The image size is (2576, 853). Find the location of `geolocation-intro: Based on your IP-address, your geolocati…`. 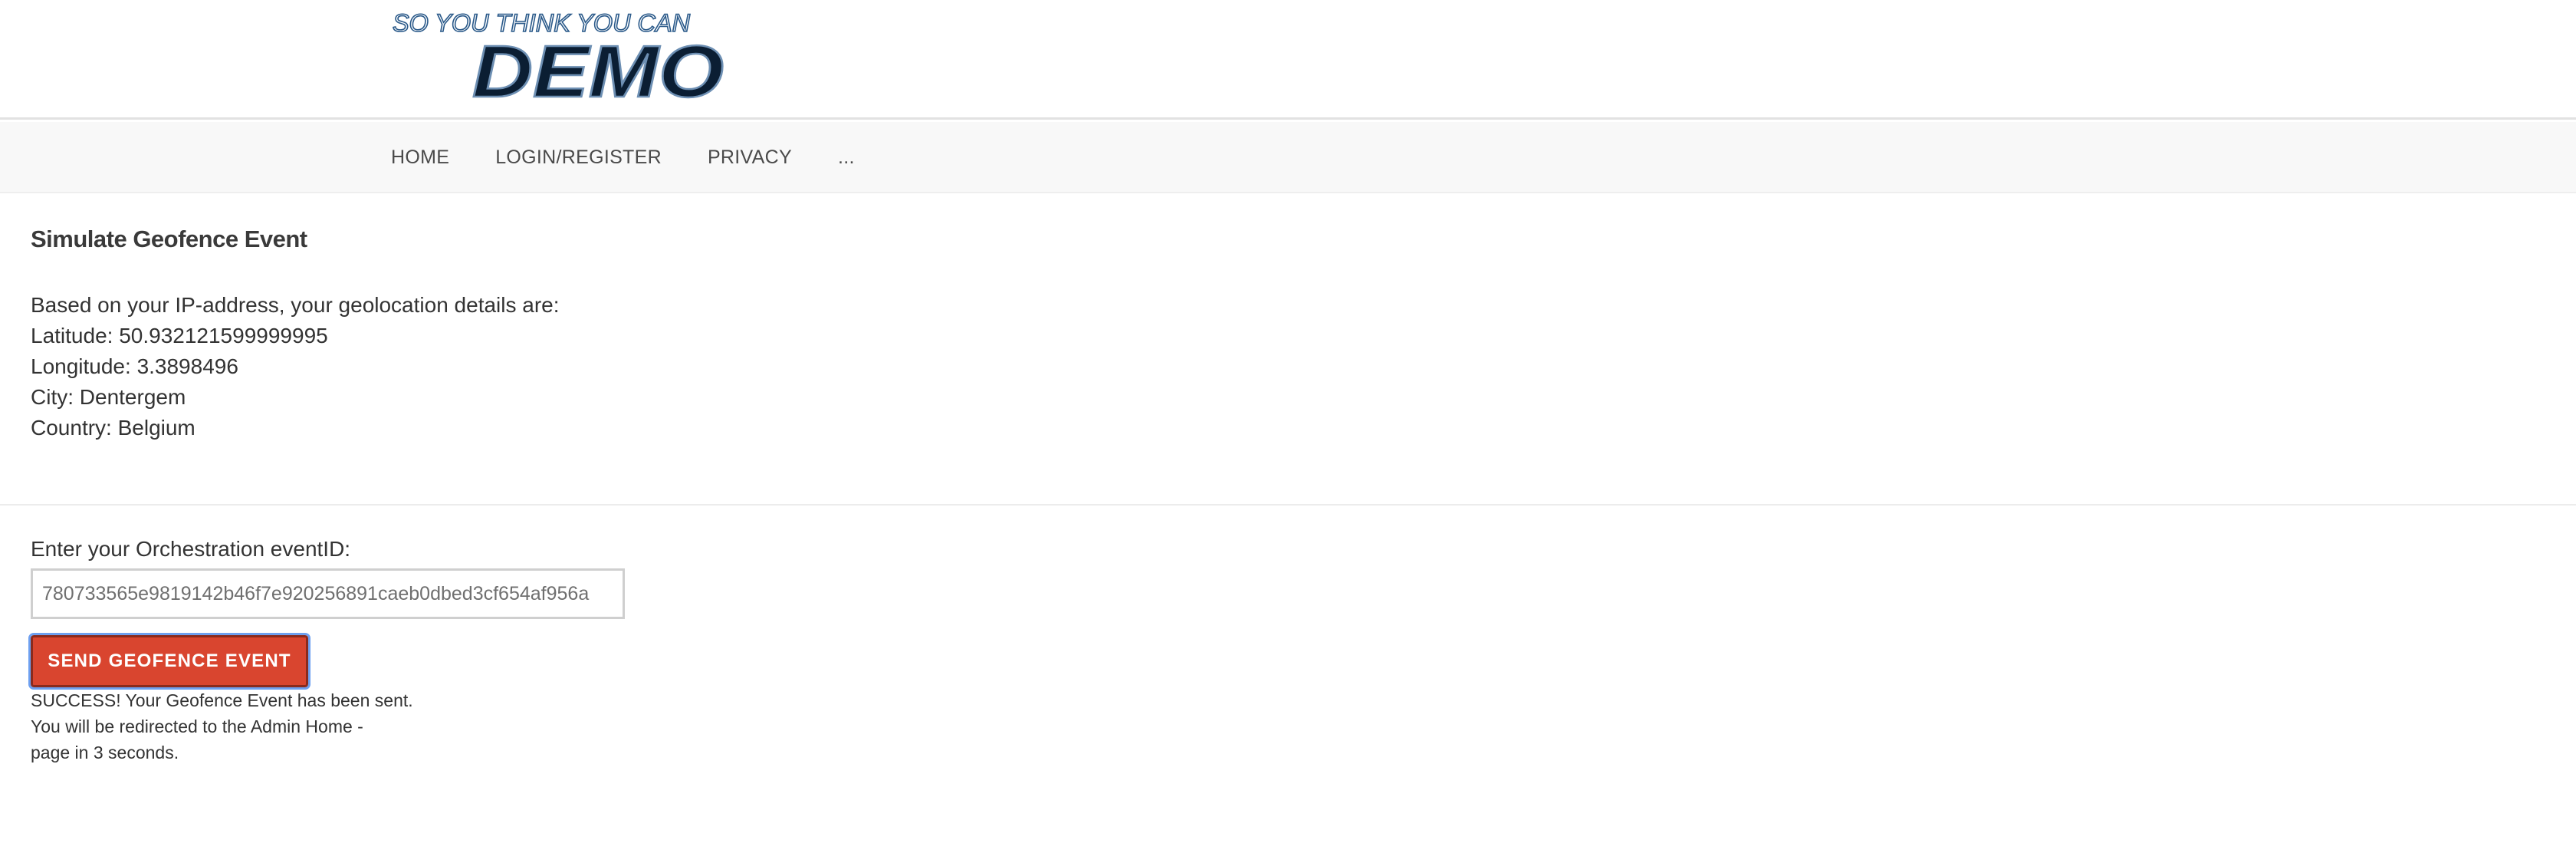

geolocation-intro: Based on your IP-address, your geolocati… is located at coordinates (296, 305).